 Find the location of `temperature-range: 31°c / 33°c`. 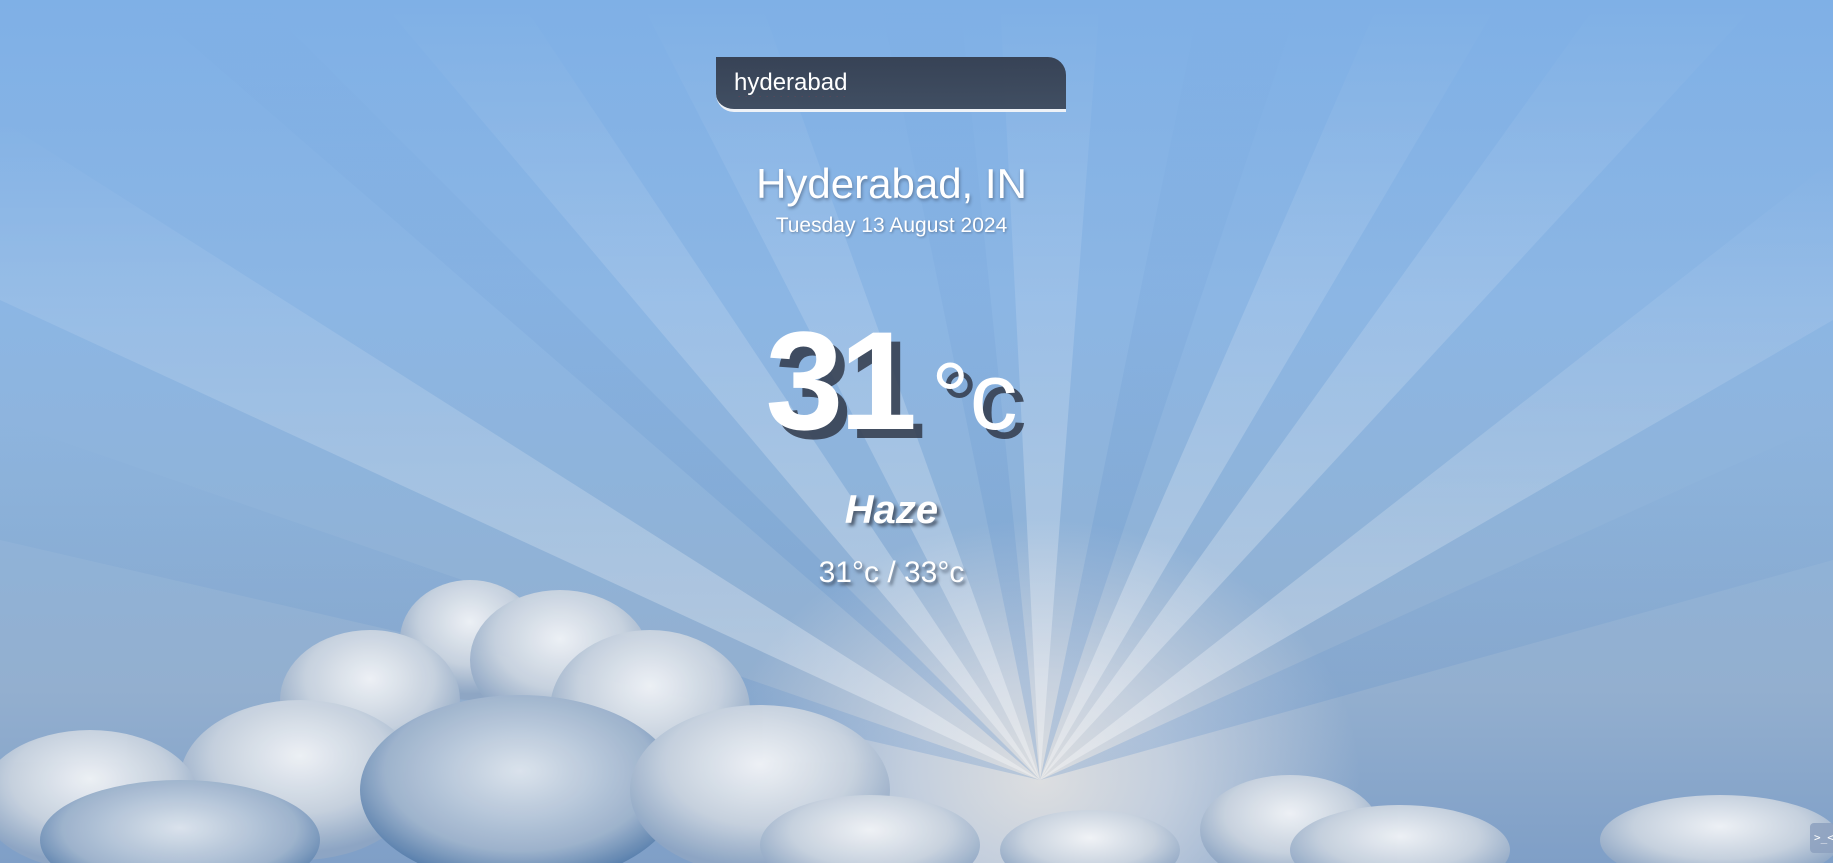

temperature-range: 31°c / 33°c is located at coordinates (891, 572).